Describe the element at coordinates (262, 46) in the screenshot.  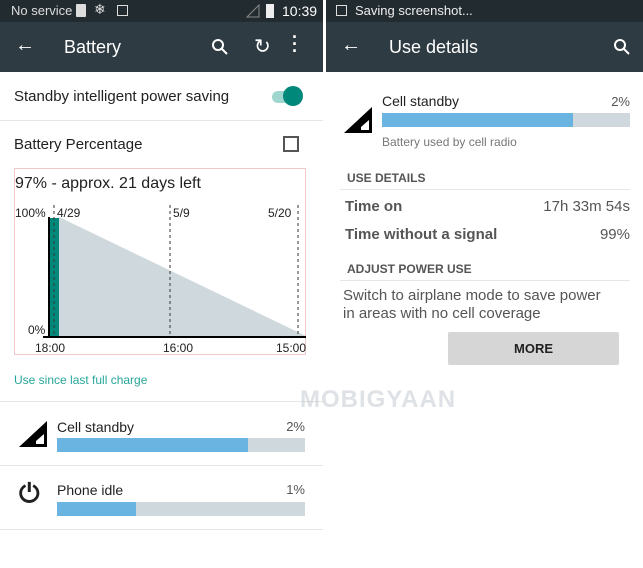
I see `refresh-icon: ↻` at that location.